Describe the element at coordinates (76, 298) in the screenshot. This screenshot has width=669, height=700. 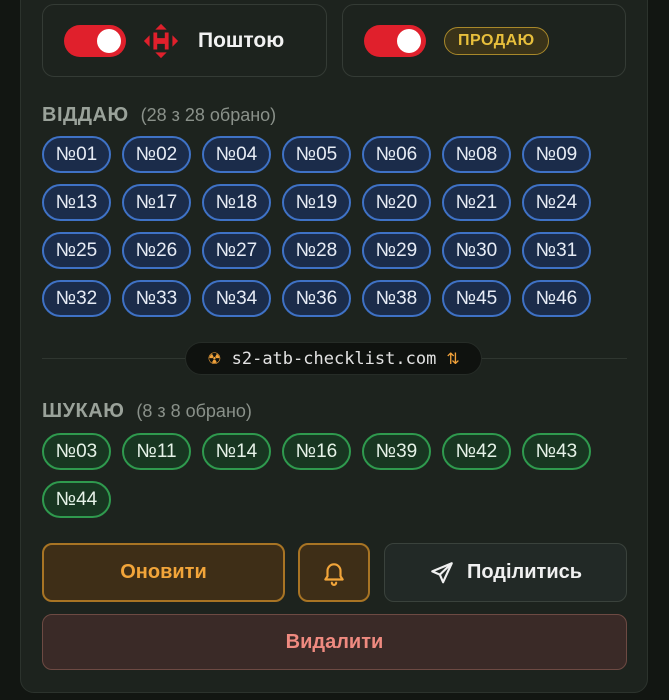
I see `give-chip: №32` at that location.